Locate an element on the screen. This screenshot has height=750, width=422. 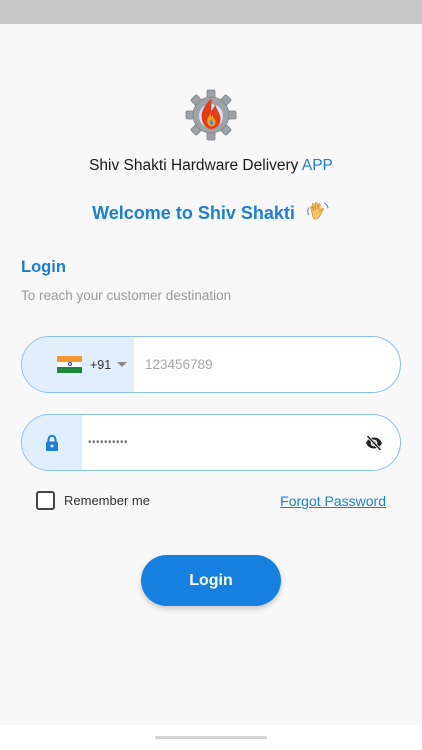
login-button: Login is located at coordinates (211, 580).